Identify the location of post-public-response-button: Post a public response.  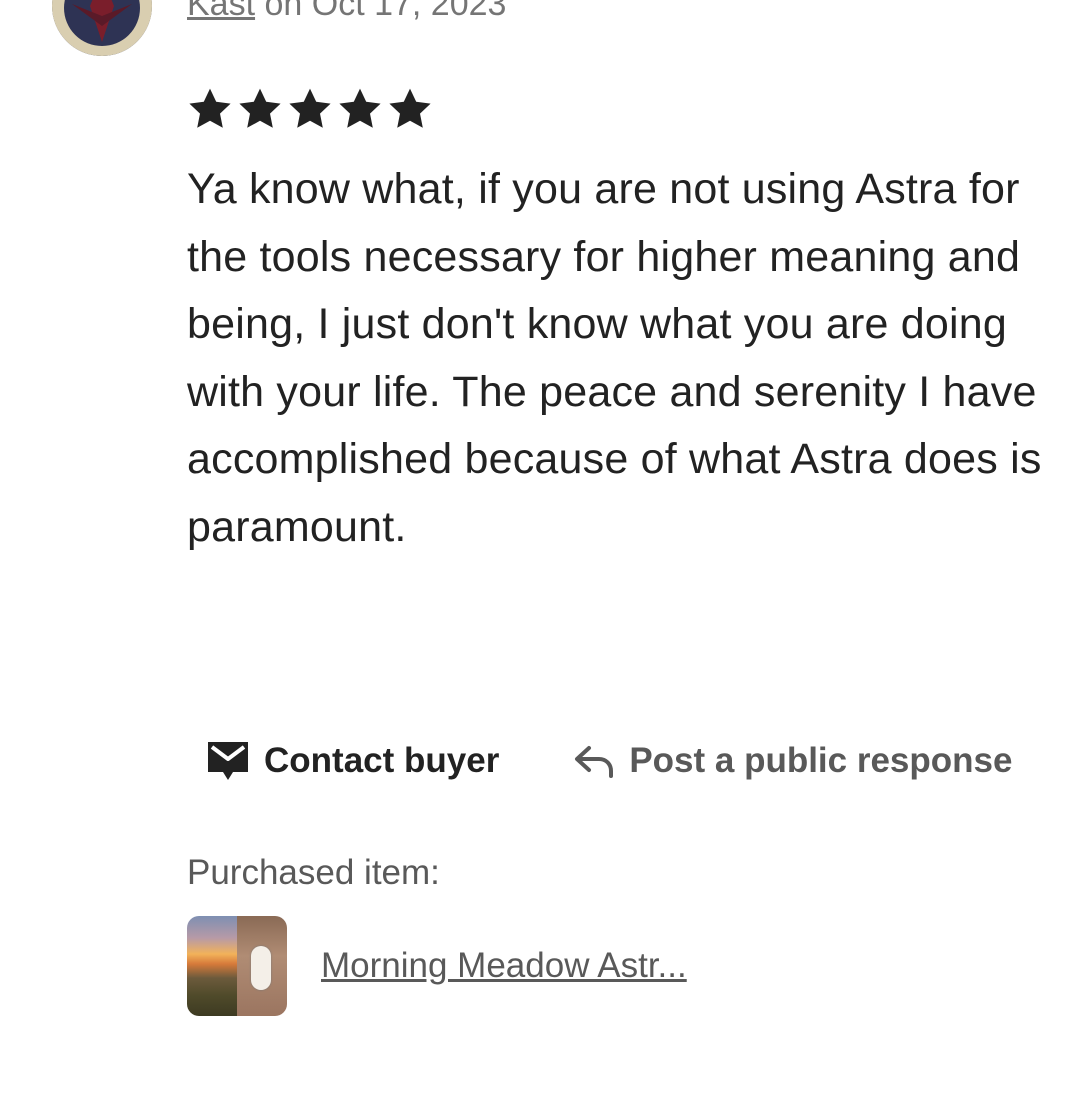
(792, 761).